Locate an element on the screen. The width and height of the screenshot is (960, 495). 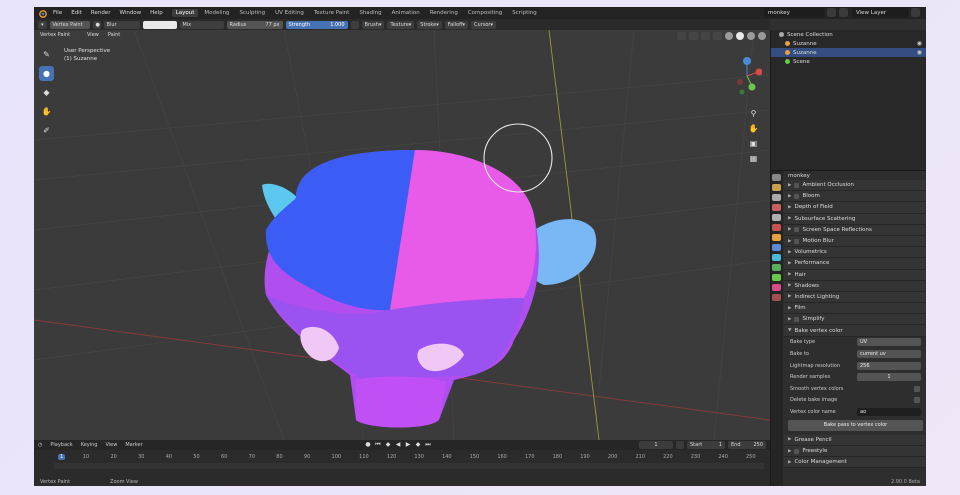
view-menu: View is located at coordinates (93, 35).